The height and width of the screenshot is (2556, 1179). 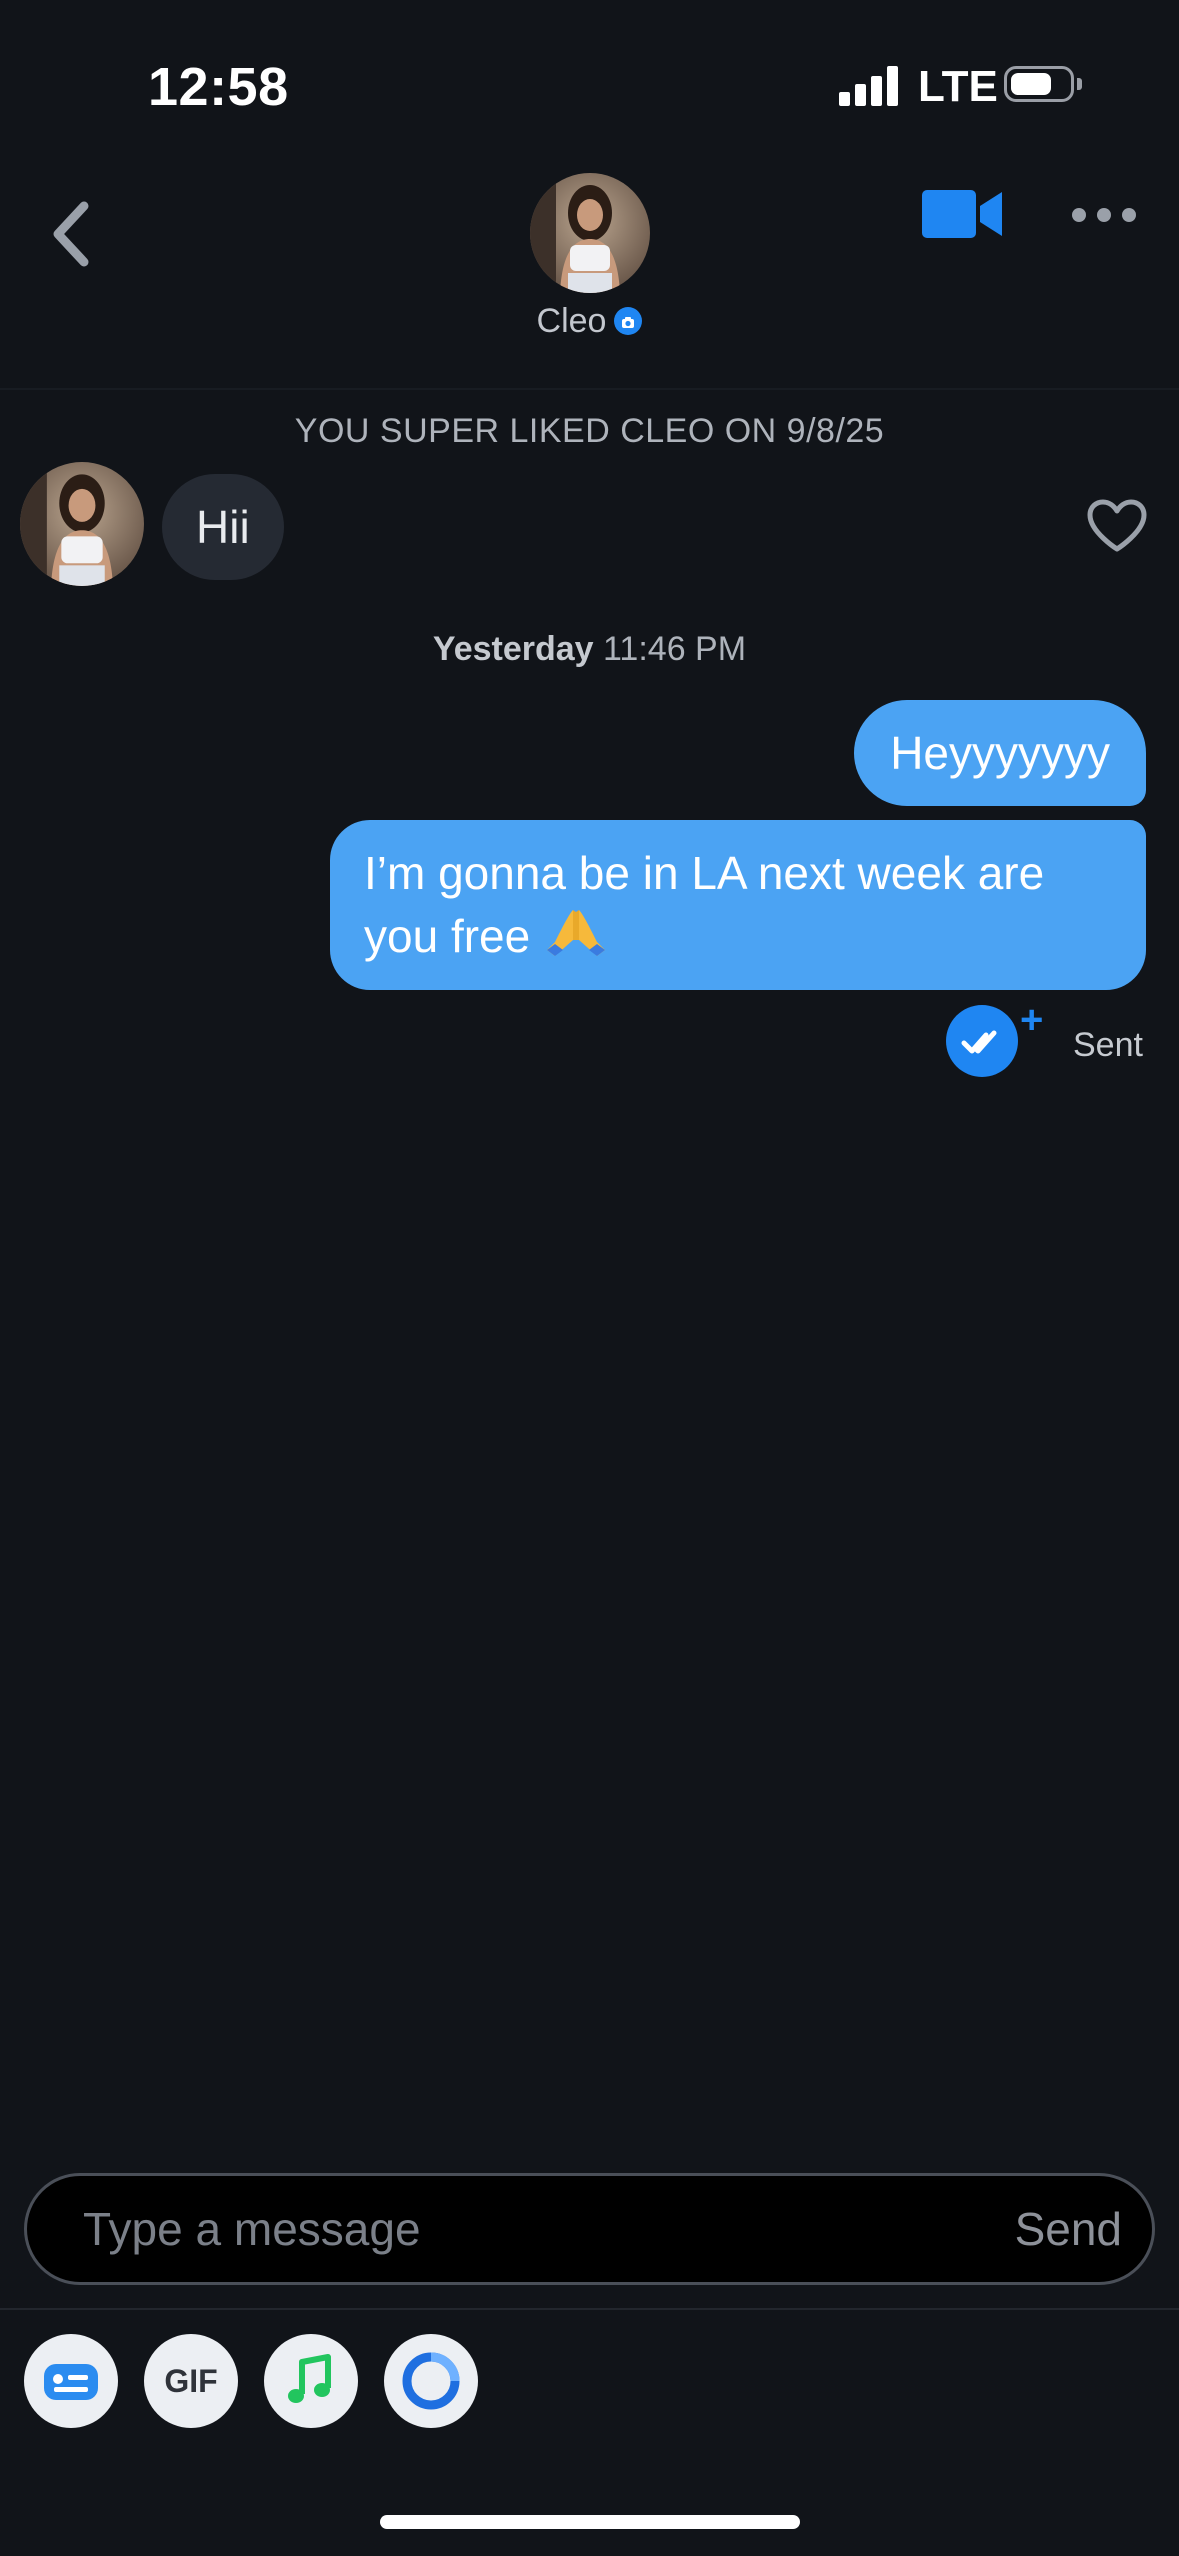 I want to click on toolbar-divider, so click(x=589, y=2309).